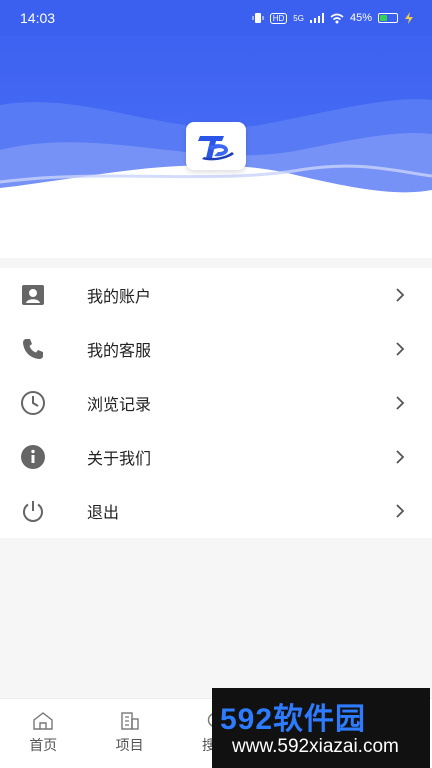  I want to click on info-icon, so click(33, 457).